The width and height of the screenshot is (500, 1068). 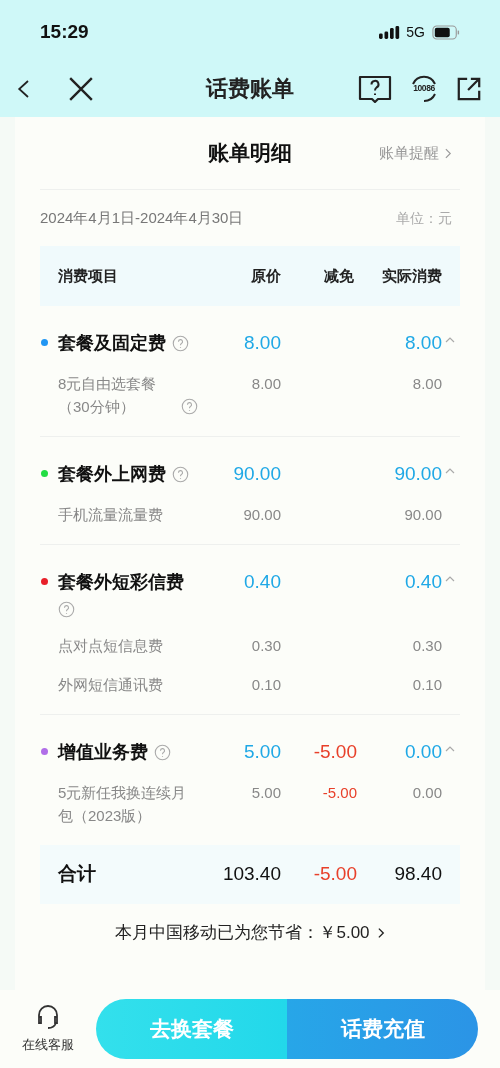 I want to click on discount-amount: -5.00, so click(x=334, y=752).